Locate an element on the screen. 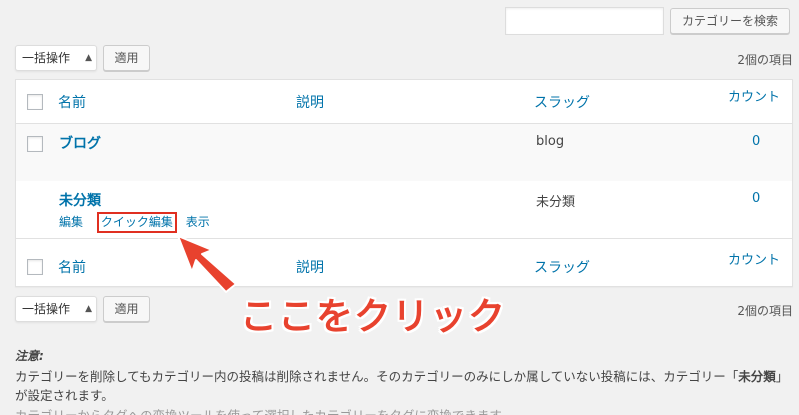  bulk-actions-select-top: 一括操作 ▲ is located at coordinates (56, 58).